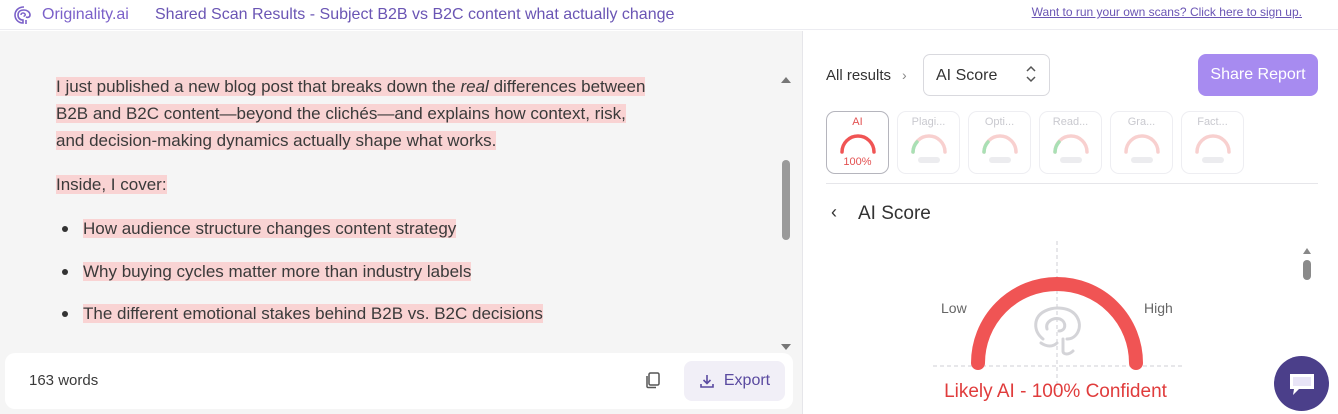 The width and height of the screenshot is (1338, 414). I want to click on gauge-arc, so click(1057, 323).